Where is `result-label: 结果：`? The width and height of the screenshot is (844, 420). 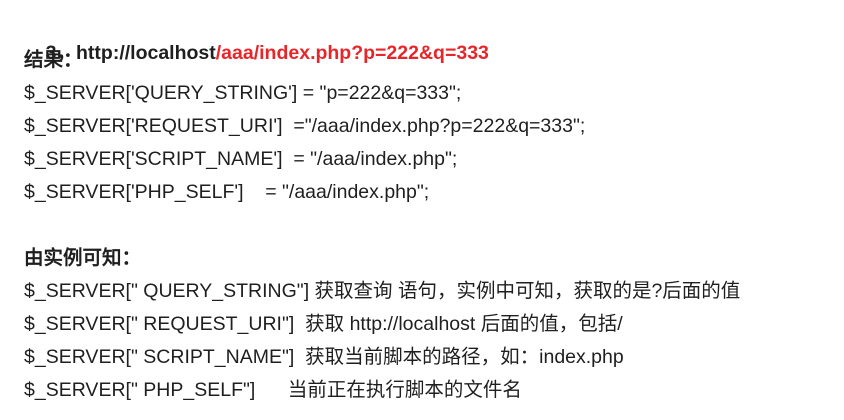 result-label: 结果： is located at coordinates (53, 60).